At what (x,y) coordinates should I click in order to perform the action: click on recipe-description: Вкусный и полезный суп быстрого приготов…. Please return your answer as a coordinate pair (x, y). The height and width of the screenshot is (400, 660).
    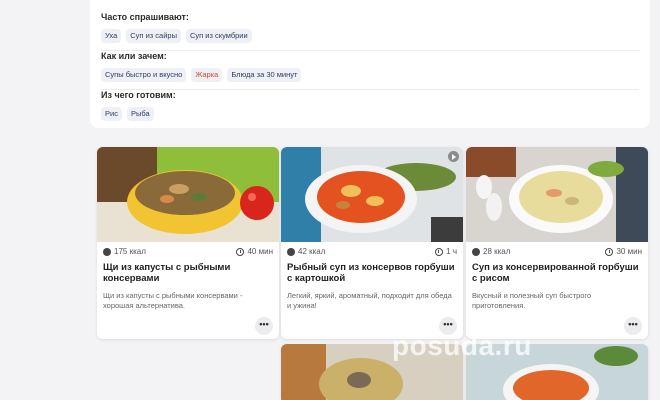
    Looking at the image, I should click on (532, 300).